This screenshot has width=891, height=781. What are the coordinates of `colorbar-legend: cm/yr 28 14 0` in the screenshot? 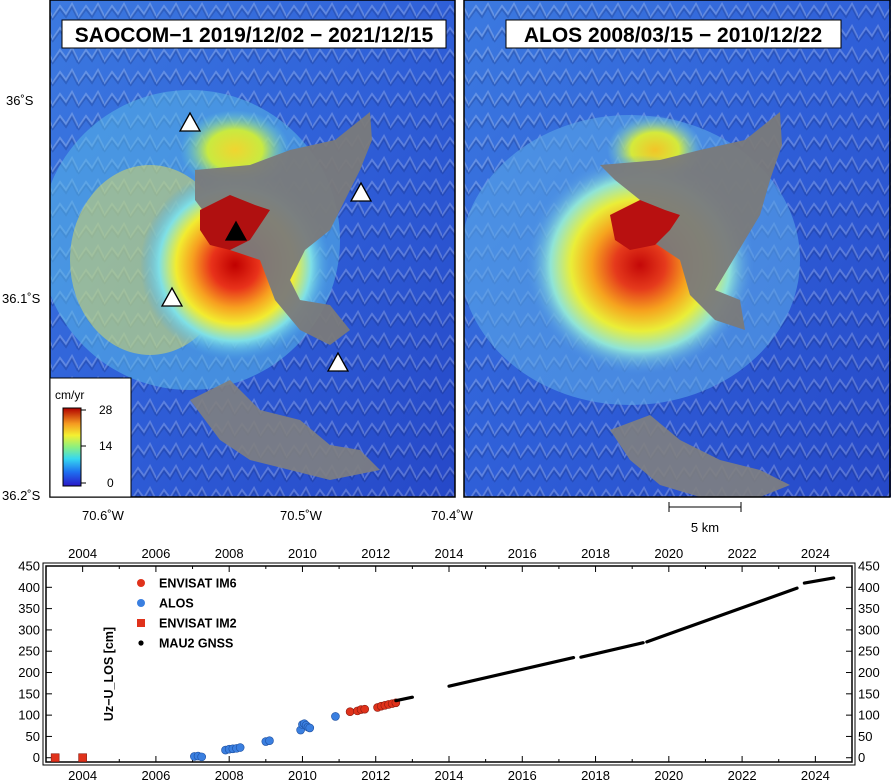 It's located at (90, 437).